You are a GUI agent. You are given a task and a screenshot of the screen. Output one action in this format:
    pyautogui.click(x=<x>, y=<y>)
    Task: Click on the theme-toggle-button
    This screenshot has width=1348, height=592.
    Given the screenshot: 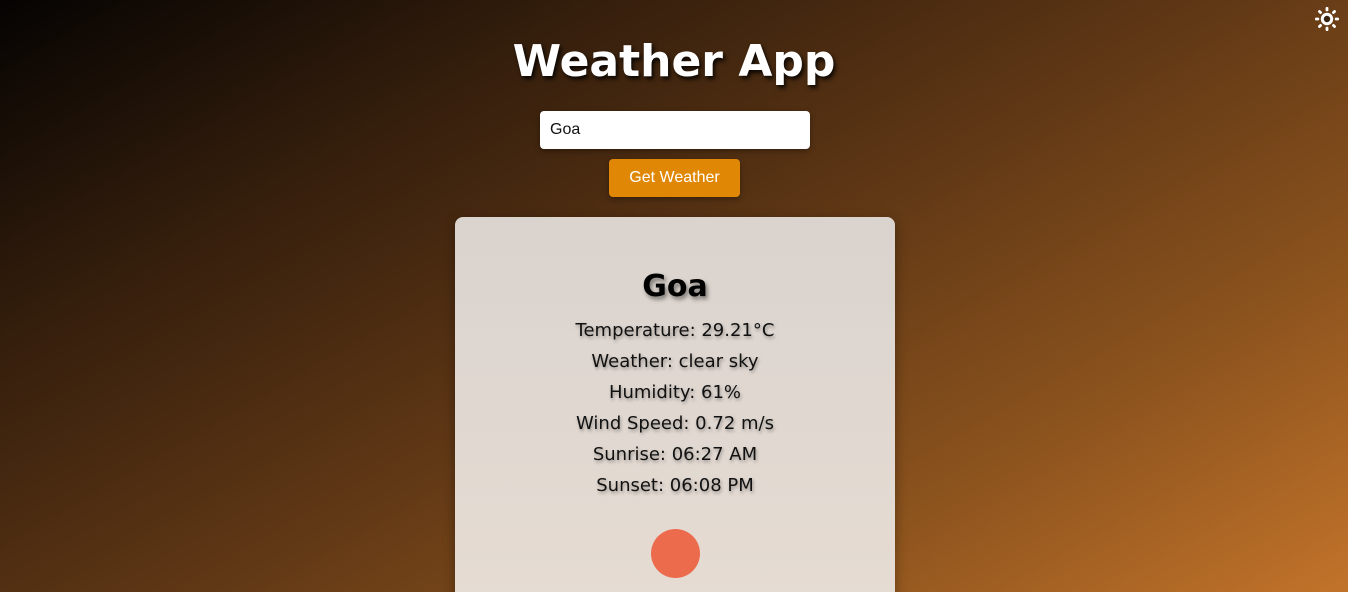 What is the action you would take?
    pyautogui.click(x=1327, y=19)
    